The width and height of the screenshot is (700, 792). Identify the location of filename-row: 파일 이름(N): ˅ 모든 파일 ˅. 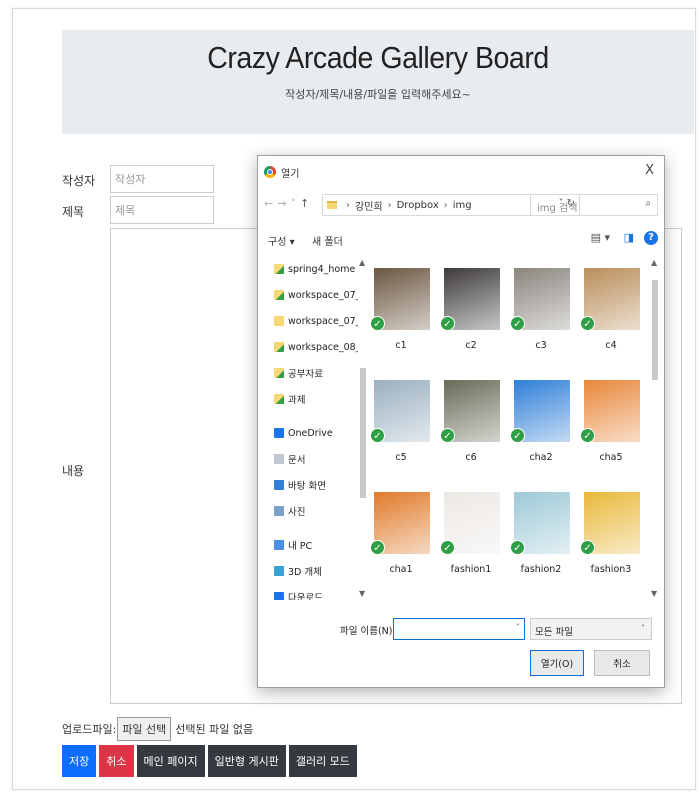
(461, 629).